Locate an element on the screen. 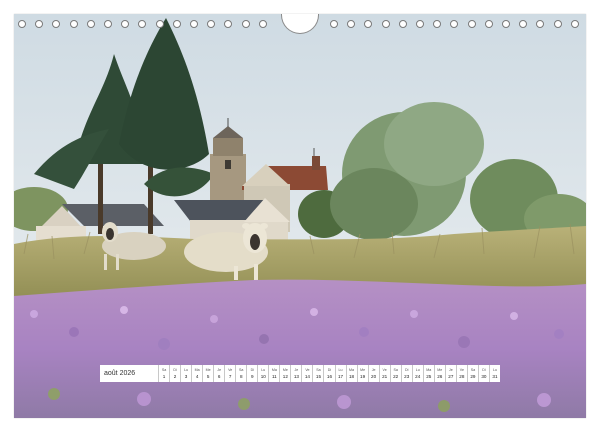  day-cell: Di 16 is located at coordinates (328, 373).